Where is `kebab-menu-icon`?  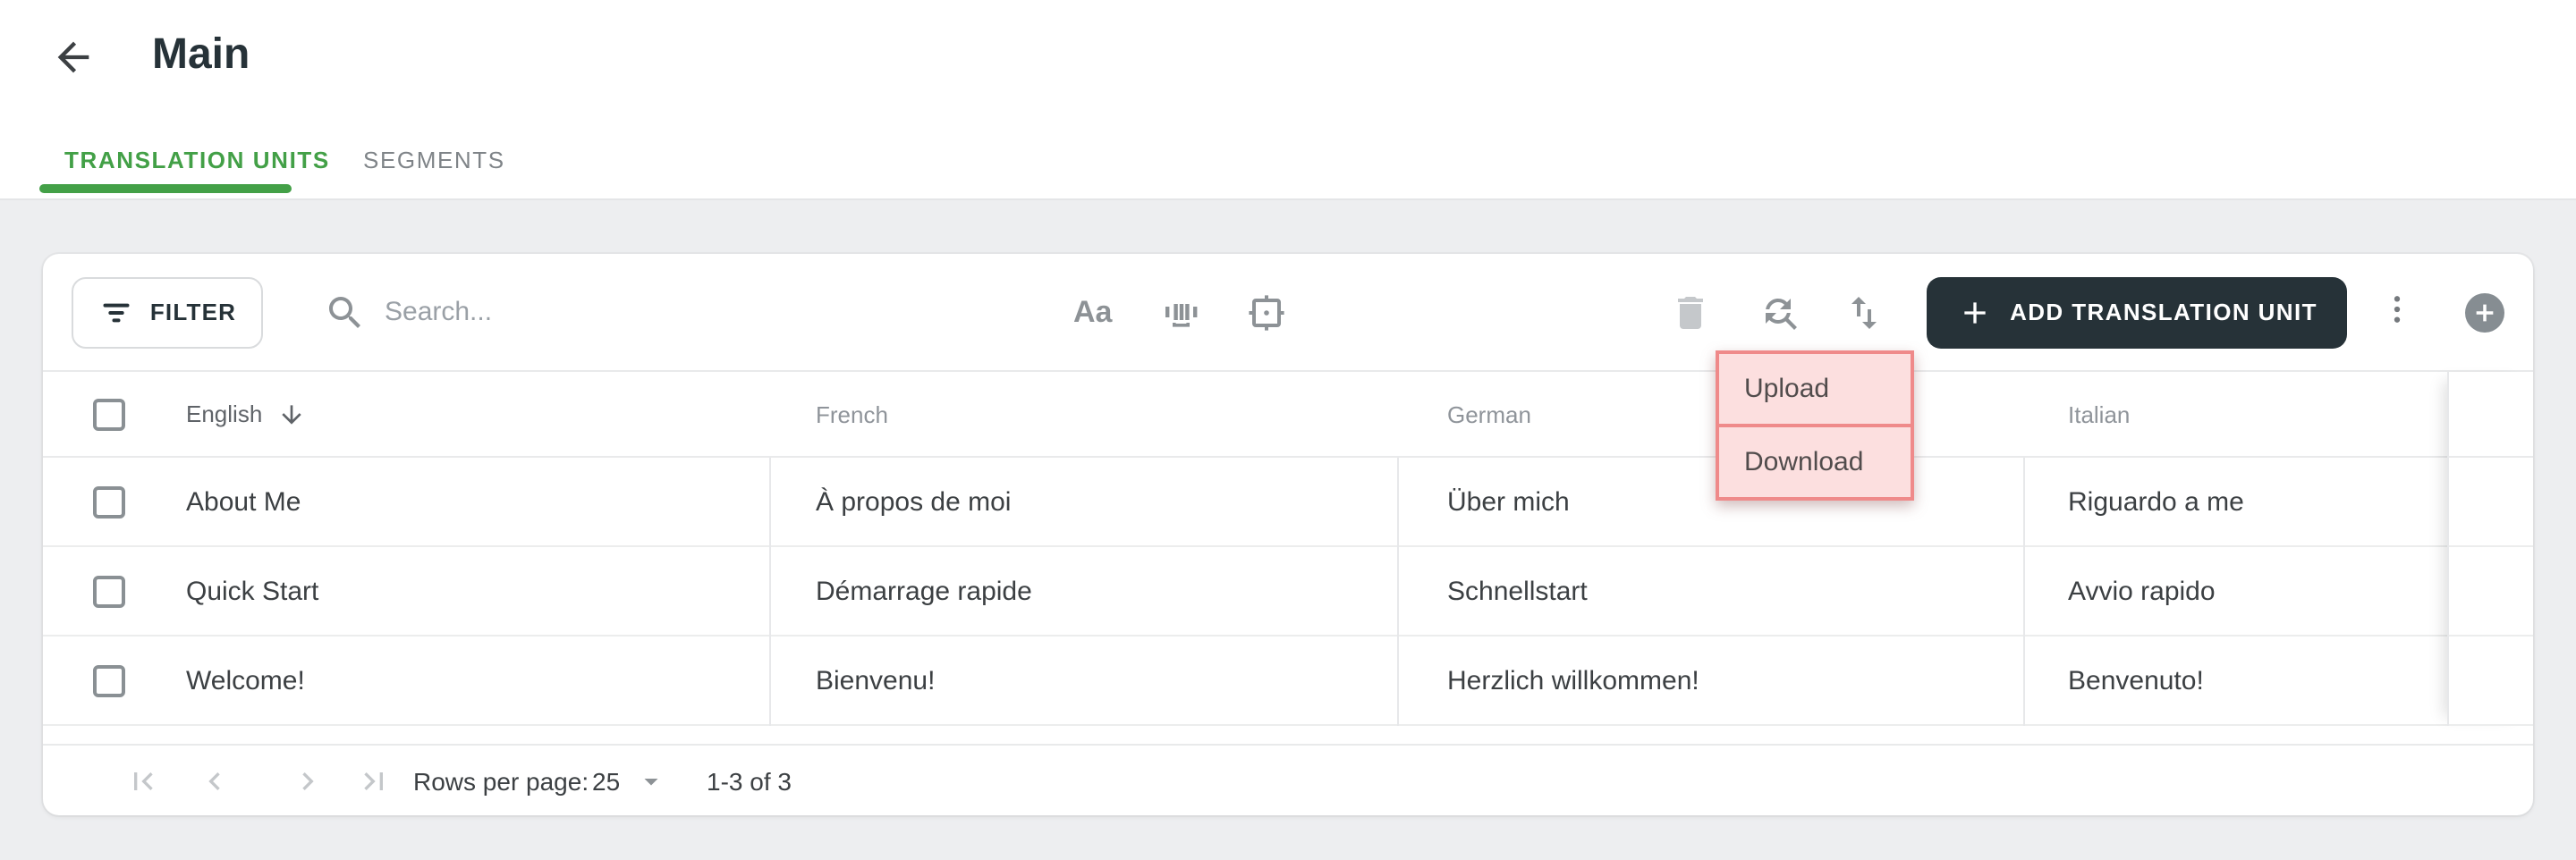
kebab-menu-icon is located at coordinates (2397, 312).